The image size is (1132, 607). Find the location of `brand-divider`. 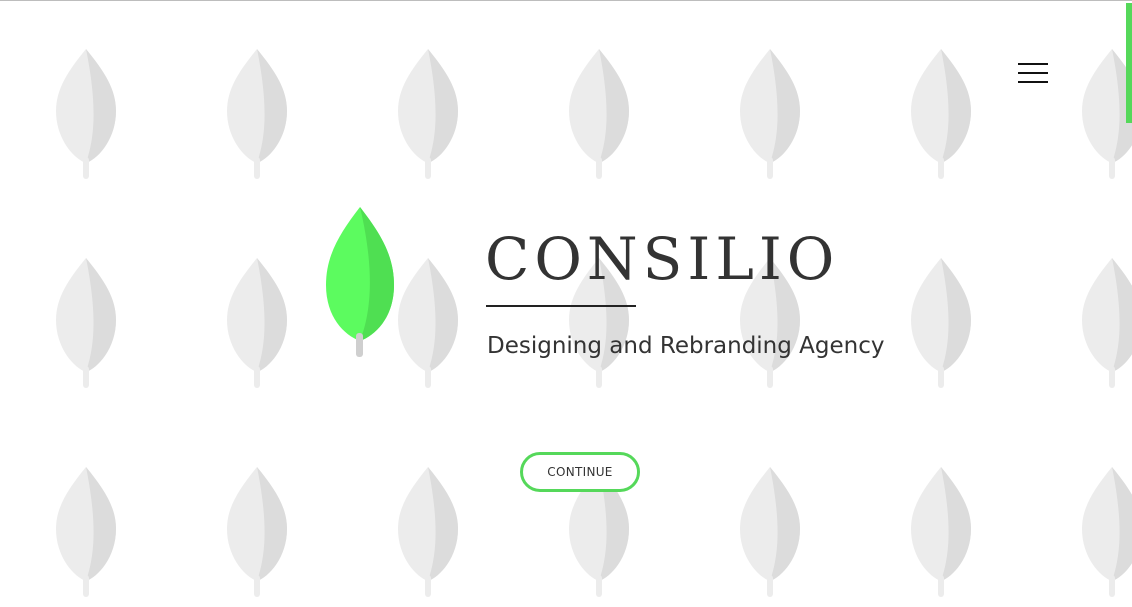

brand-divider is located at coordinates (561, 306).